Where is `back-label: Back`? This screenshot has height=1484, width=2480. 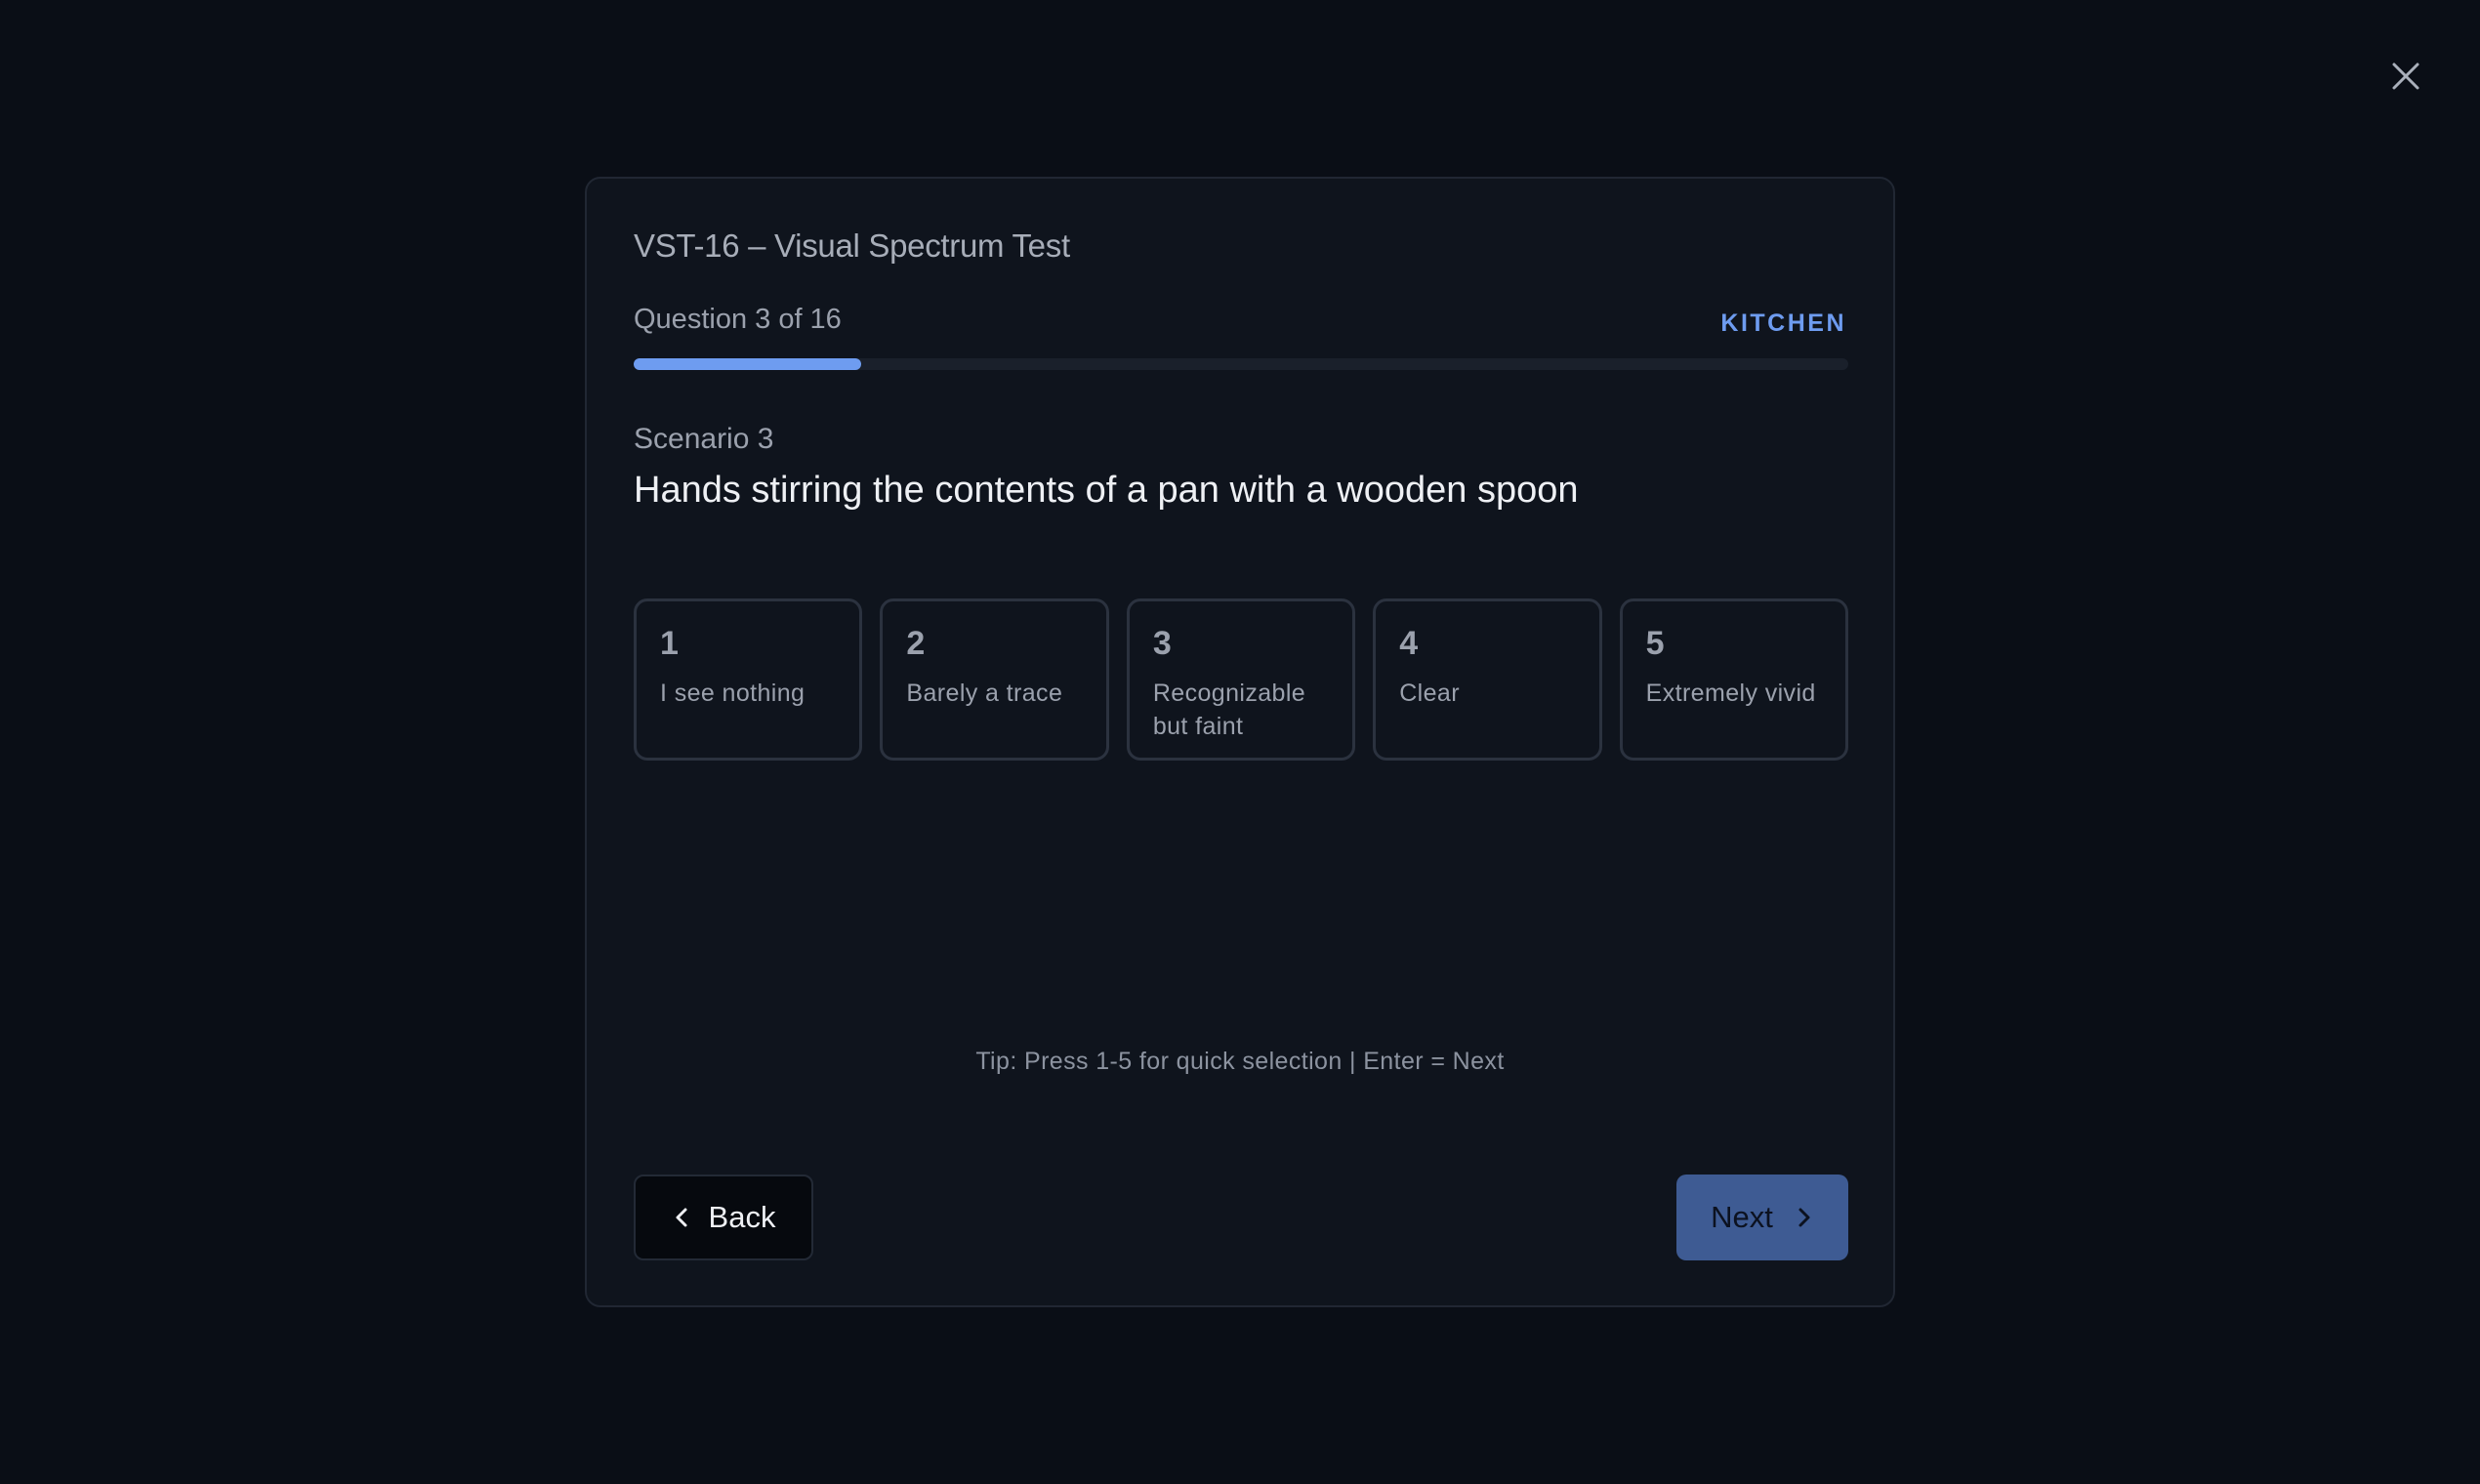
back-label: Back is located at coordinates (742, 1217).